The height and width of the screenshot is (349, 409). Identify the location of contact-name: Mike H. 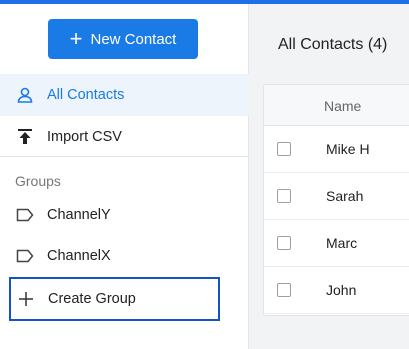
(348, 149).